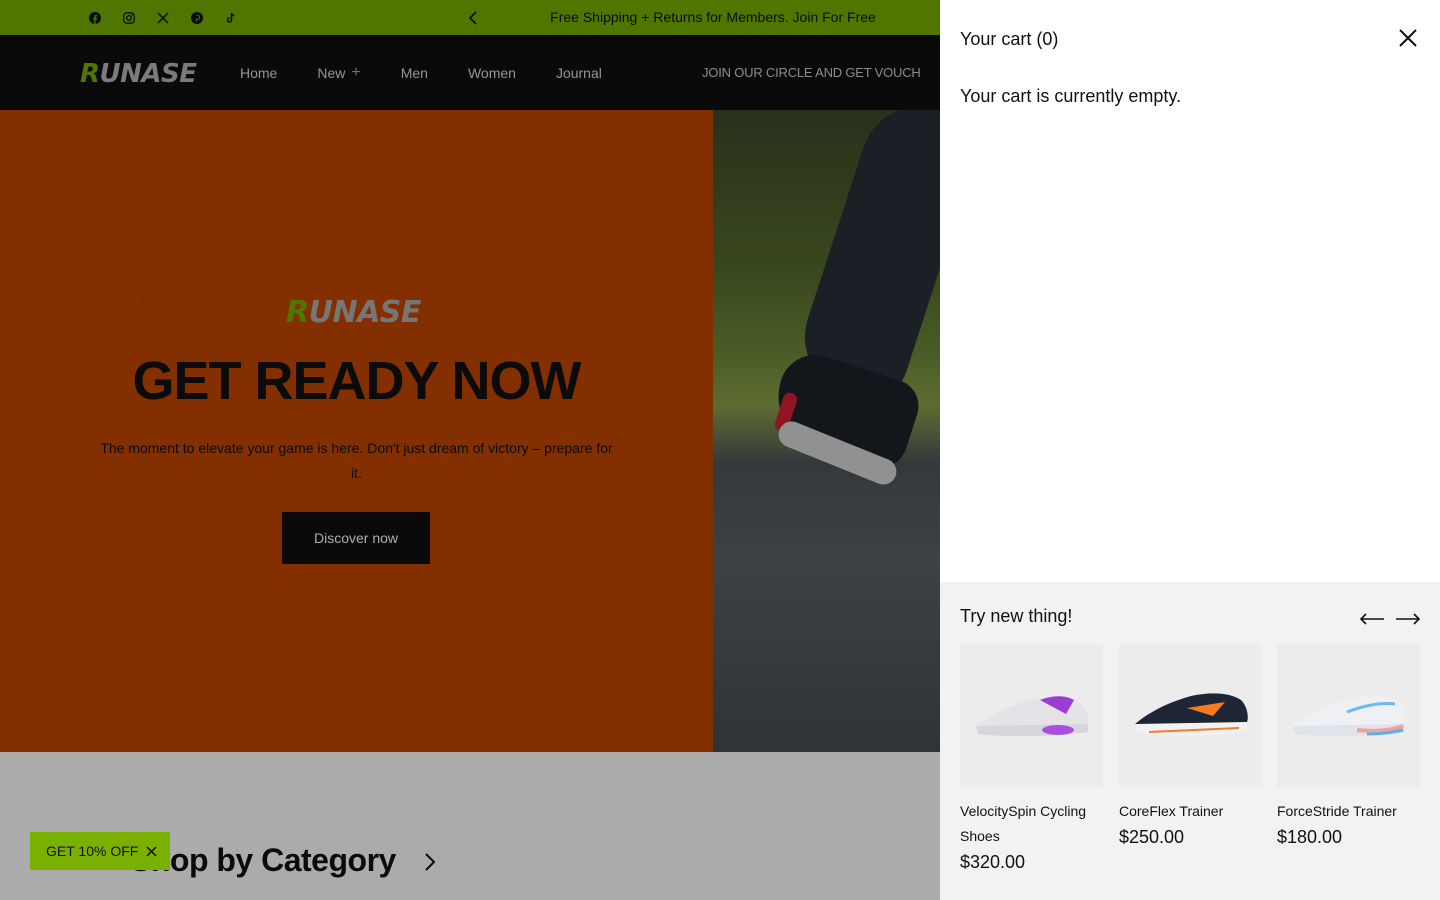 The width and height of the screenshot is (1440, 900). I want to click on close-discount-icon, so click(151, 851).